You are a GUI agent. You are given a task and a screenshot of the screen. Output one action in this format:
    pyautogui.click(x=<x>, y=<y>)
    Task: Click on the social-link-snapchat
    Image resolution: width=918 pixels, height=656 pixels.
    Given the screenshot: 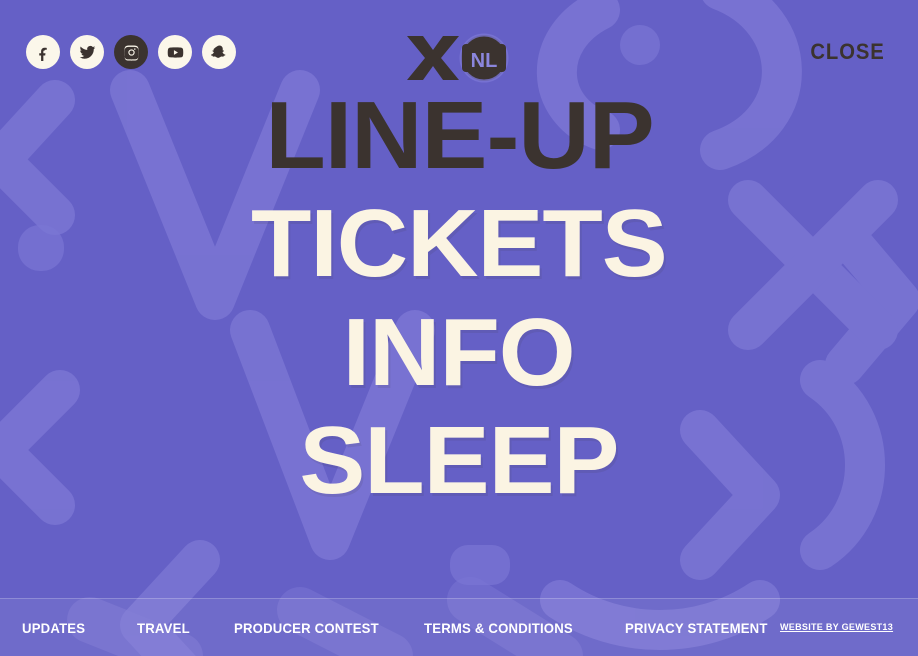 What is the action you would take?
    pyautogui.click(x=219, y=52)
    